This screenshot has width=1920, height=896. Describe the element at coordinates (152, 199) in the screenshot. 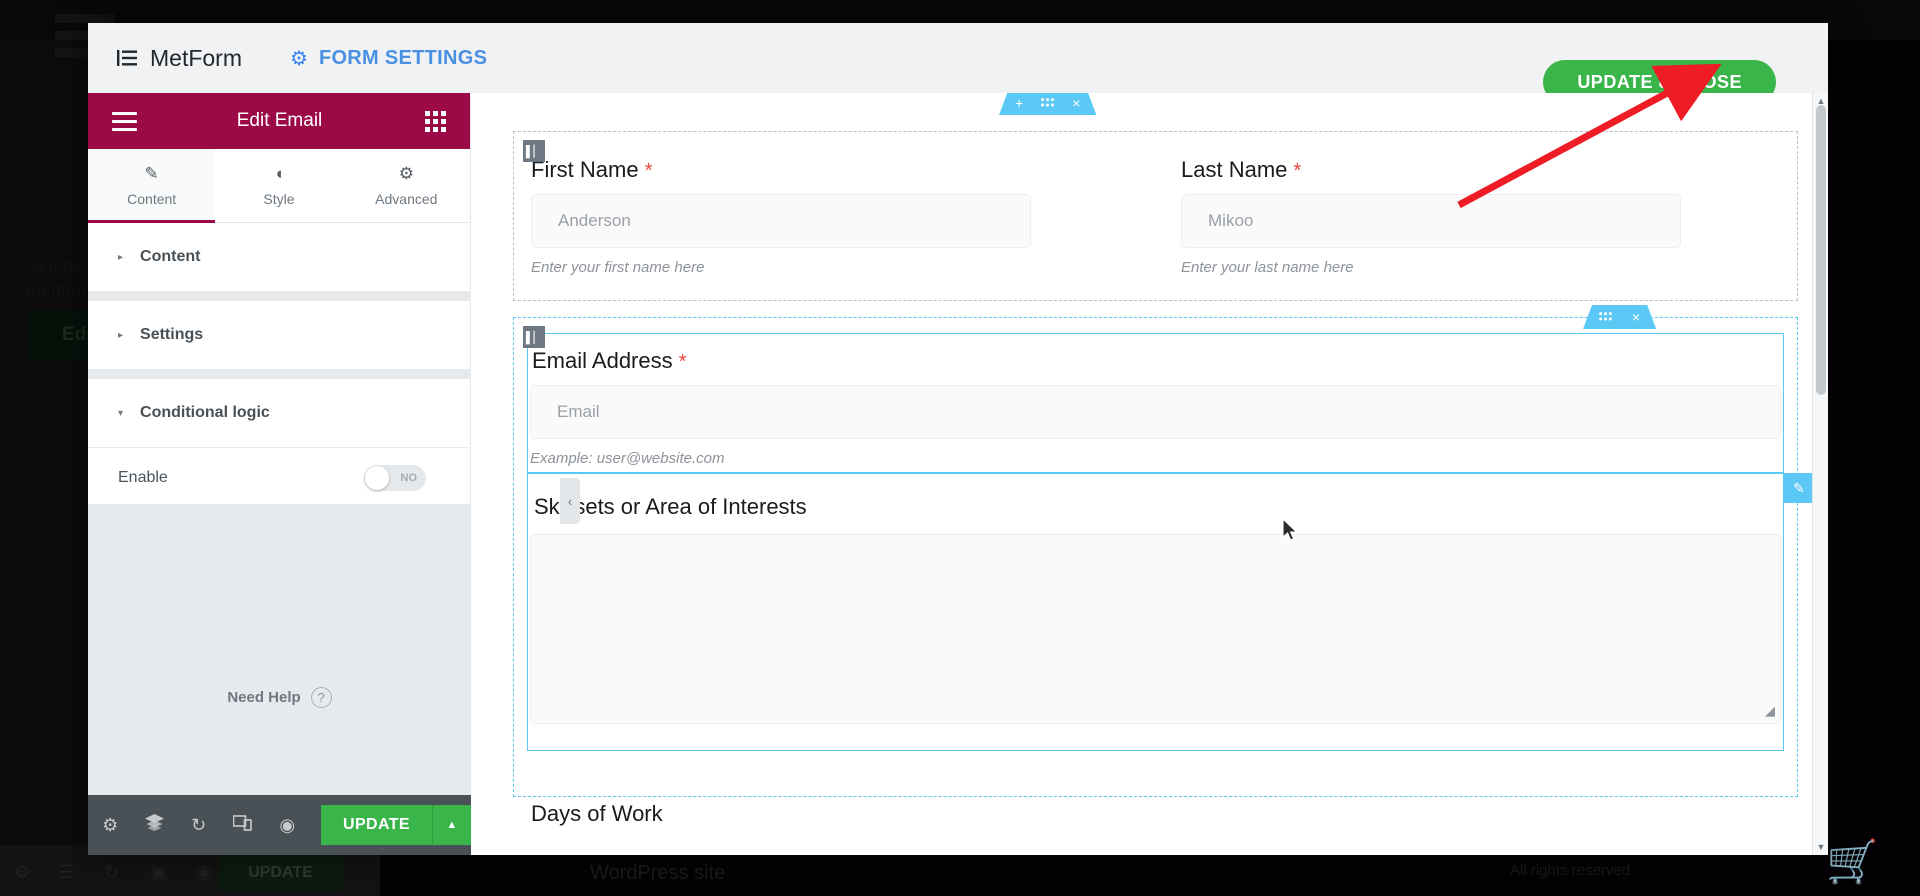

I see `tab-content-label: Content` at that location.